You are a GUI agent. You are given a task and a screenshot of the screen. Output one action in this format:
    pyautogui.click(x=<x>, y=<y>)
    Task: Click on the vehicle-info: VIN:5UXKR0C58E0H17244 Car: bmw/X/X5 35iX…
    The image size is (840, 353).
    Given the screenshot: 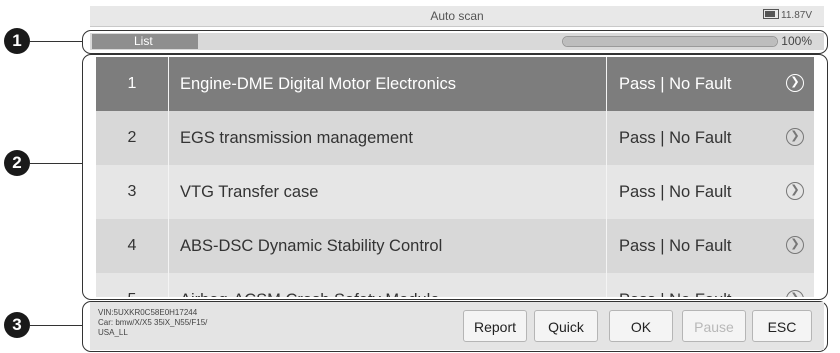 What is the action you would take?
    pyautogui.click(x=152, y=323)
    